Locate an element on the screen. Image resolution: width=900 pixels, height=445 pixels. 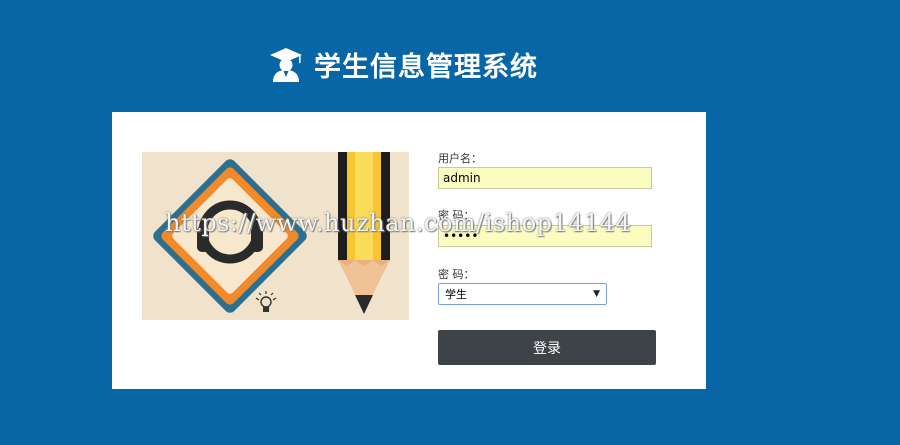
page-header: 学生信息管理系统 is located at coordinates (403, 64).